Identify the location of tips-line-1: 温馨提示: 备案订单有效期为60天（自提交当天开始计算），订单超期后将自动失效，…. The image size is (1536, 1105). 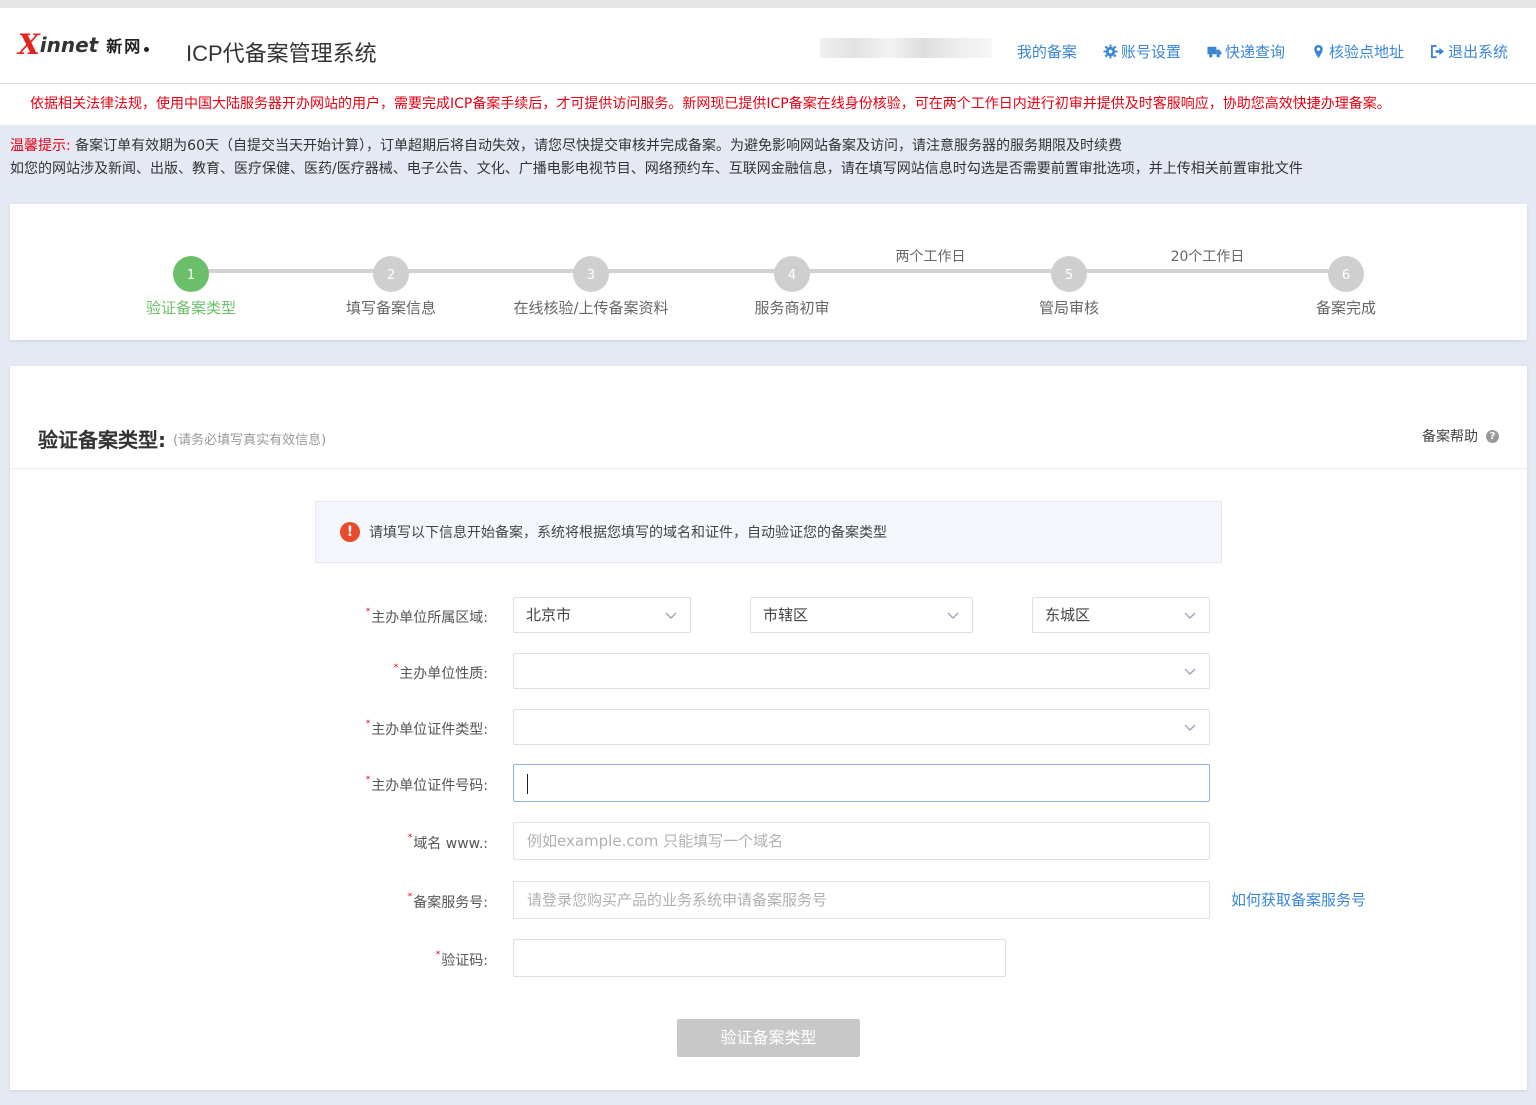
(656, 146).